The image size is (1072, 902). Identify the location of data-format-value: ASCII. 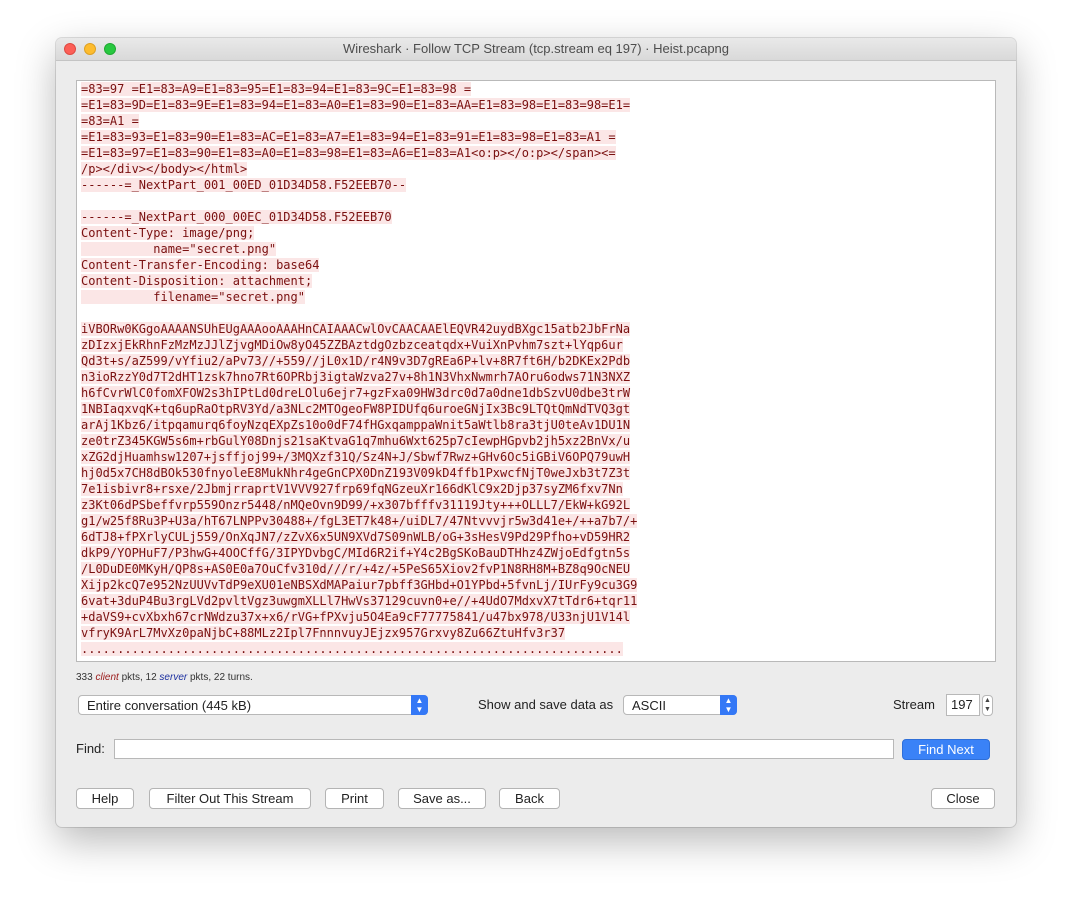
(649, 705).